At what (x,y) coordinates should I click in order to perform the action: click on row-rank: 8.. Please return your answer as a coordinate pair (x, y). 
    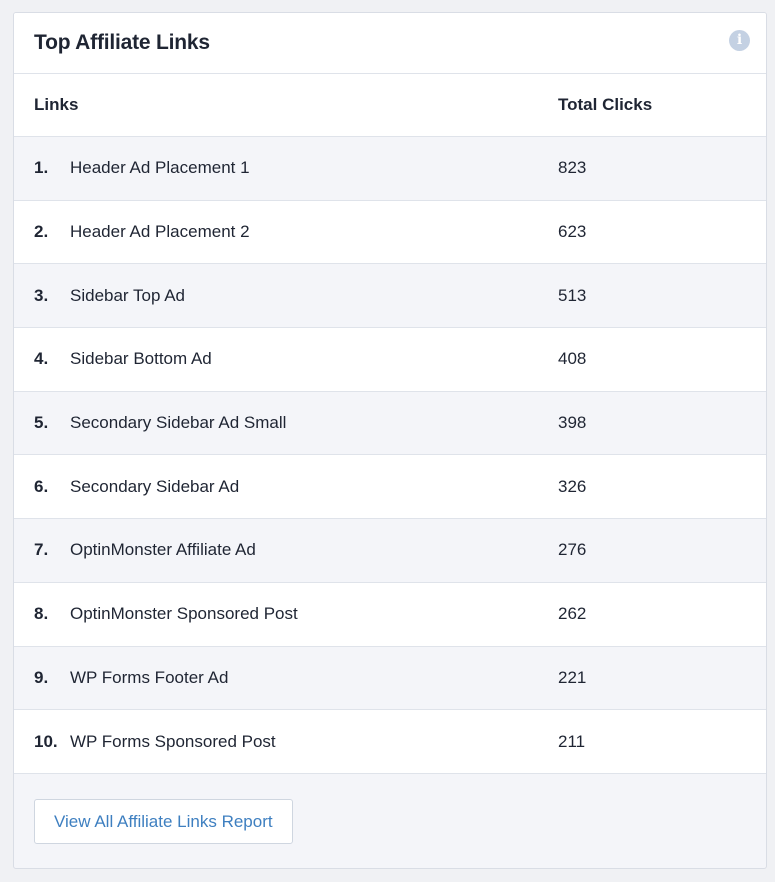
    Looking at the image, I should click on (41, 614).